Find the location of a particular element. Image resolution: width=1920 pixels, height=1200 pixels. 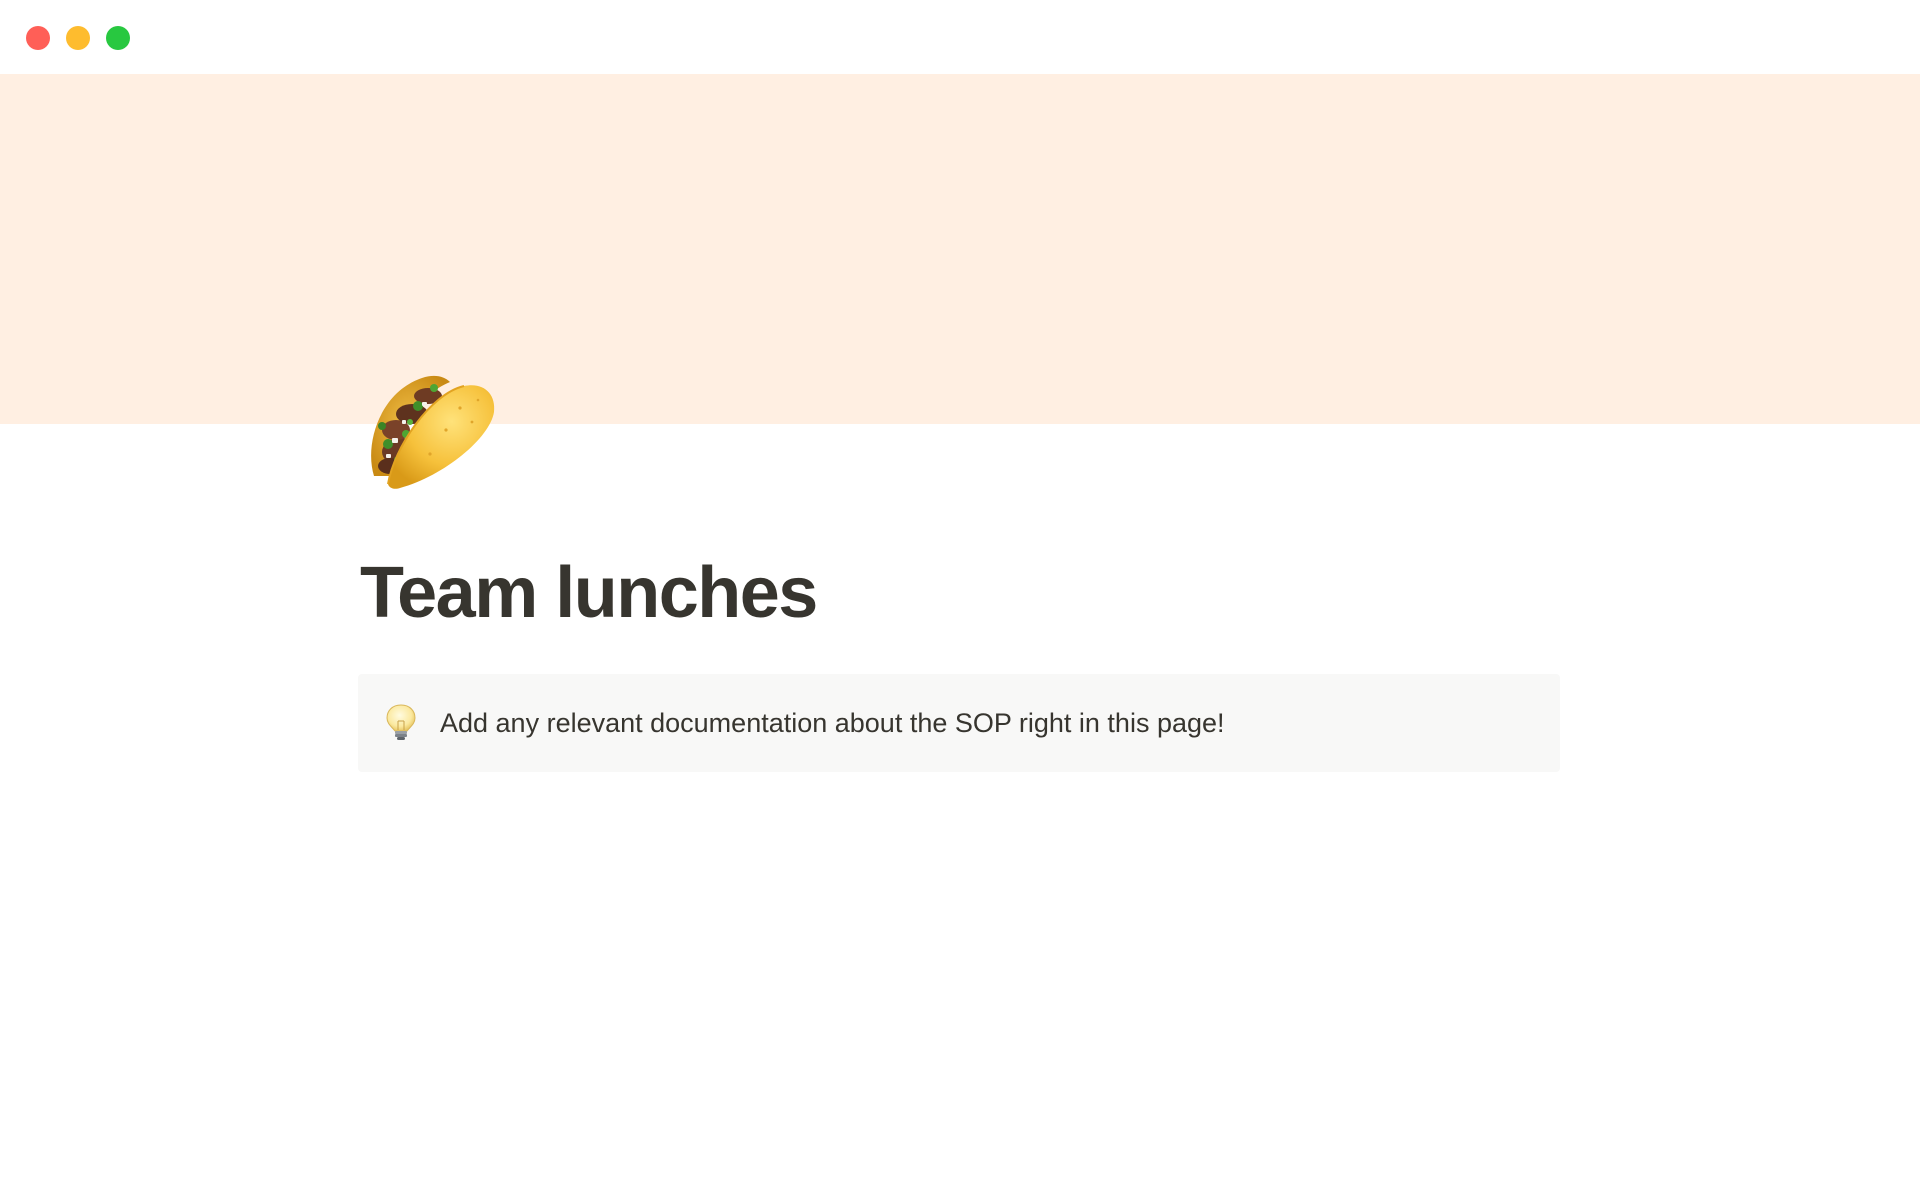

taco-icon is located at coordinates (430, 429).